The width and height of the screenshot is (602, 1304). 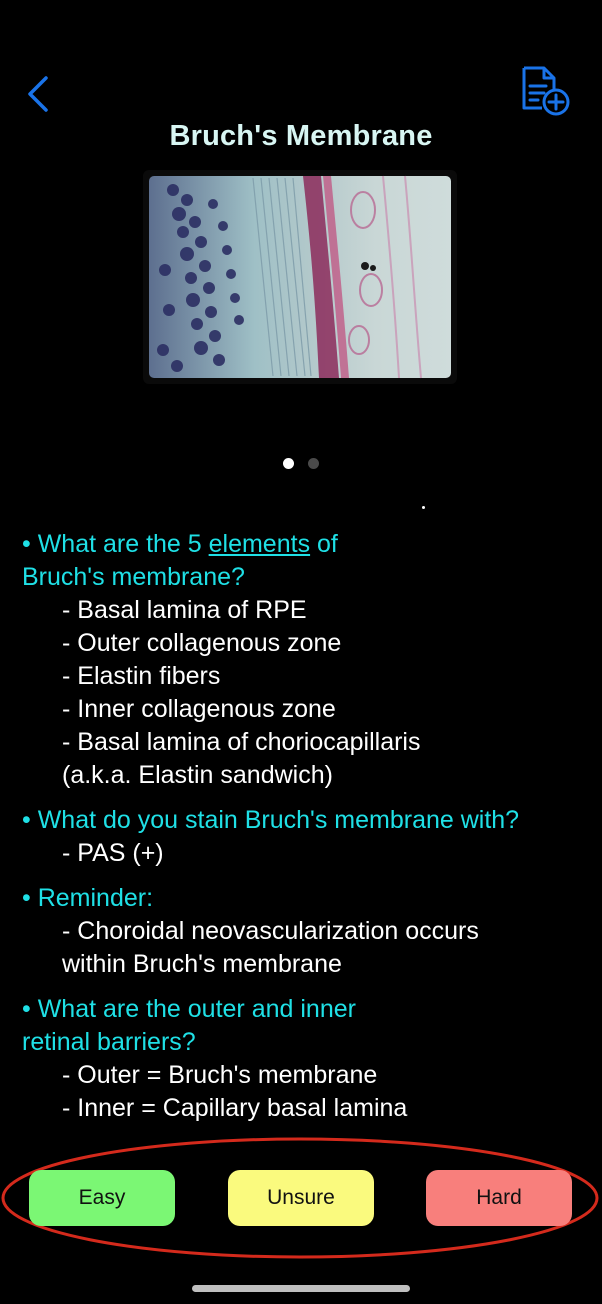 I want to click on question-1-prefix: • What are the 5, so click(x=115, y=544).